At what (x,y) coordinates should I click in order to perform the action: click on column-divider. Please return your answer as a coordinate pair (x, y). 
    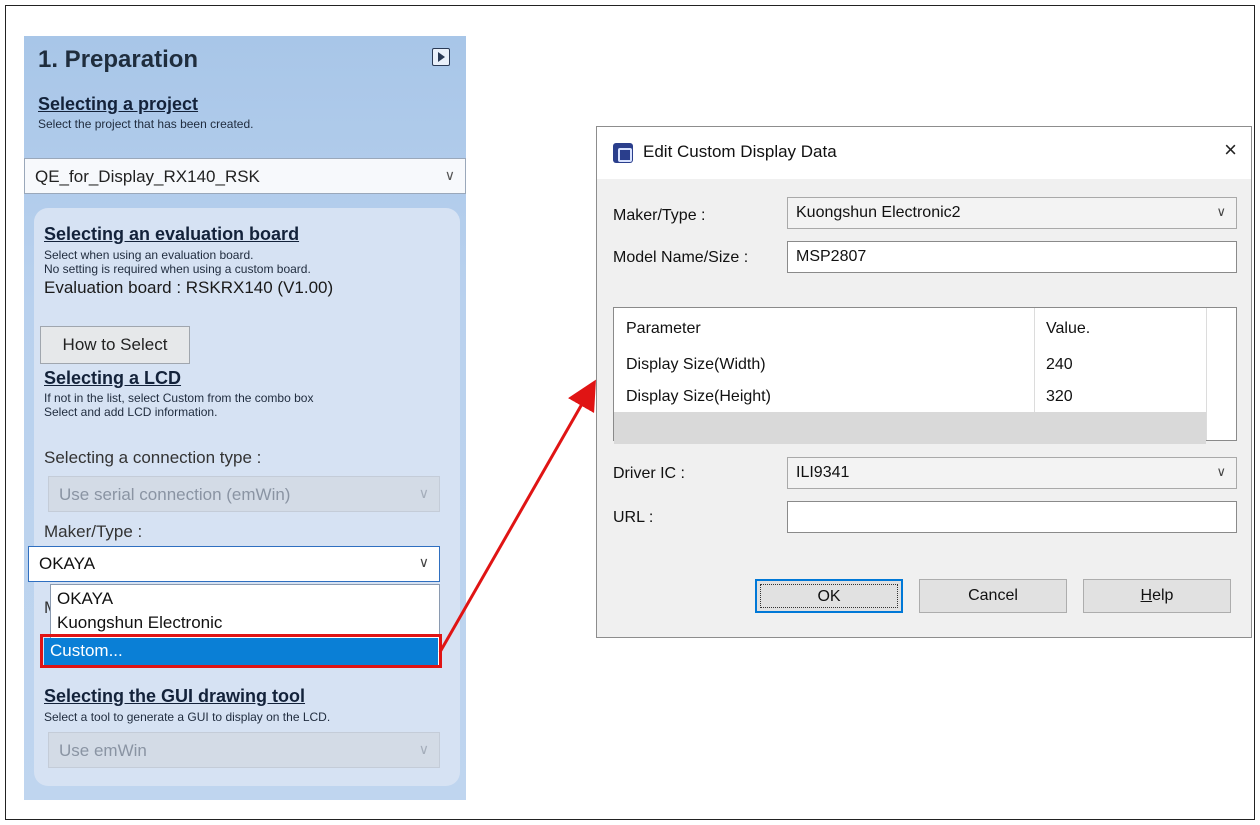
    Looking at the image, I should click on (1206, 374).